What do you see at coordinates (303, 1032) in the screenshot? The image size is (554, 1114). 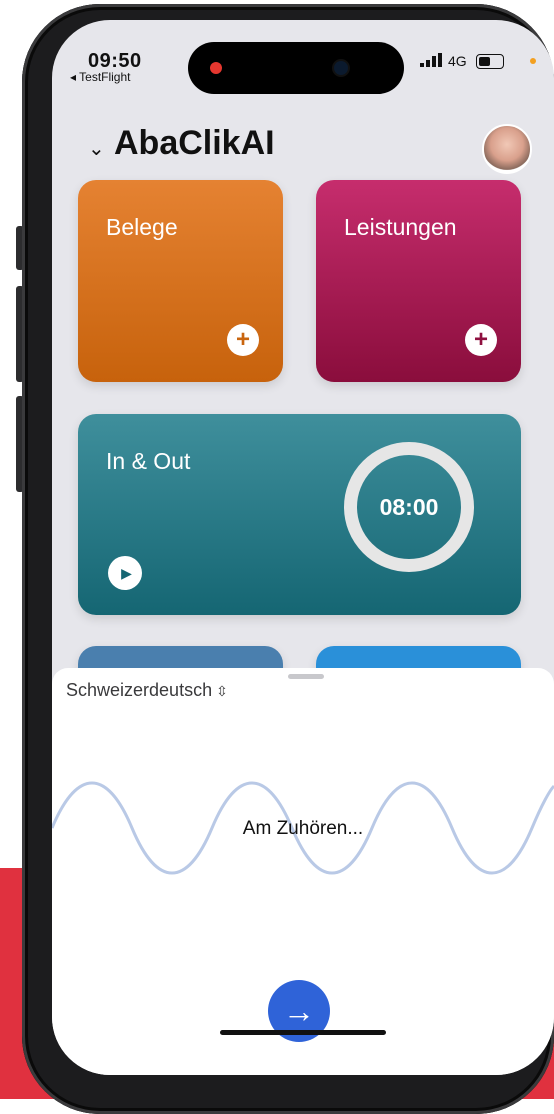 I see `home-indicator` at bounding box center [303, 1032].